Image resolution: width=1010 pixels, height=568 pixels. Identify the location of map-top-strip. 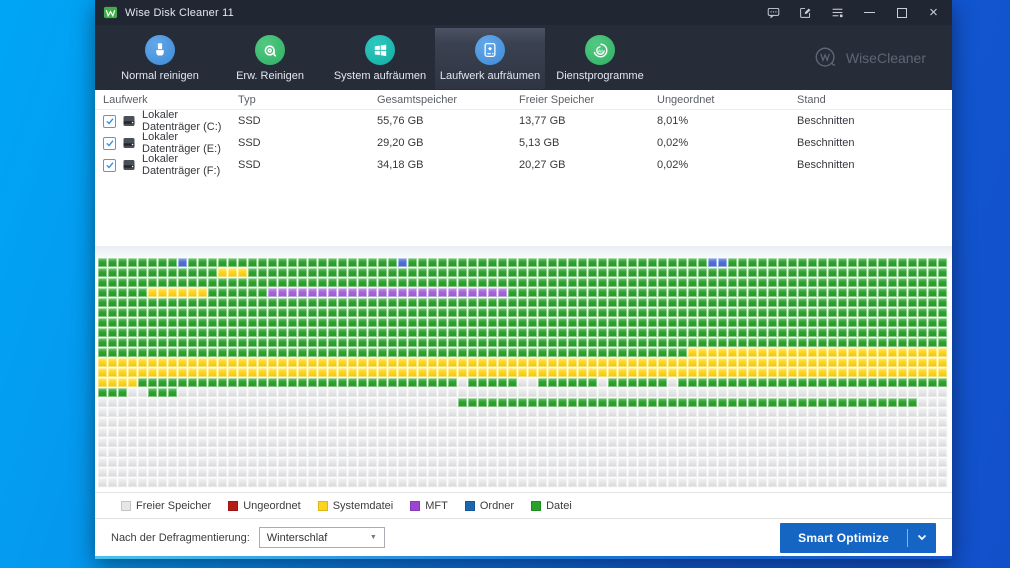
(523, 252).